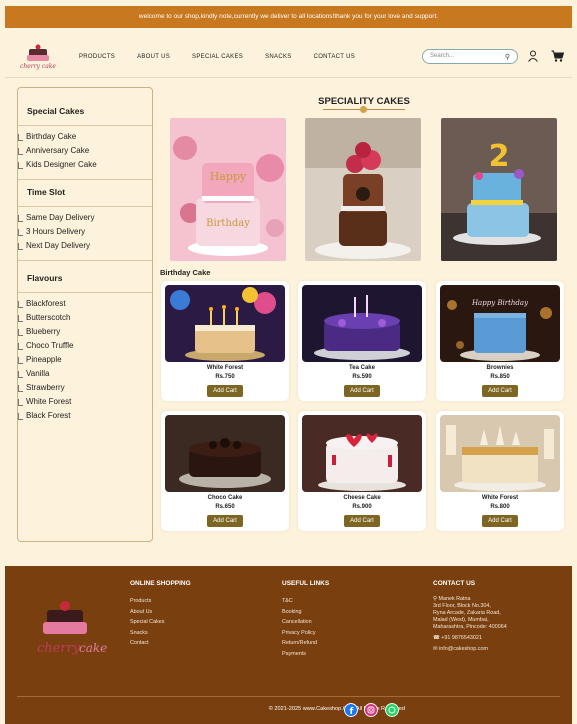  Describe the element at coordinates (363, 109) in the screenshot. I see `title-ornament-icon` at that location.